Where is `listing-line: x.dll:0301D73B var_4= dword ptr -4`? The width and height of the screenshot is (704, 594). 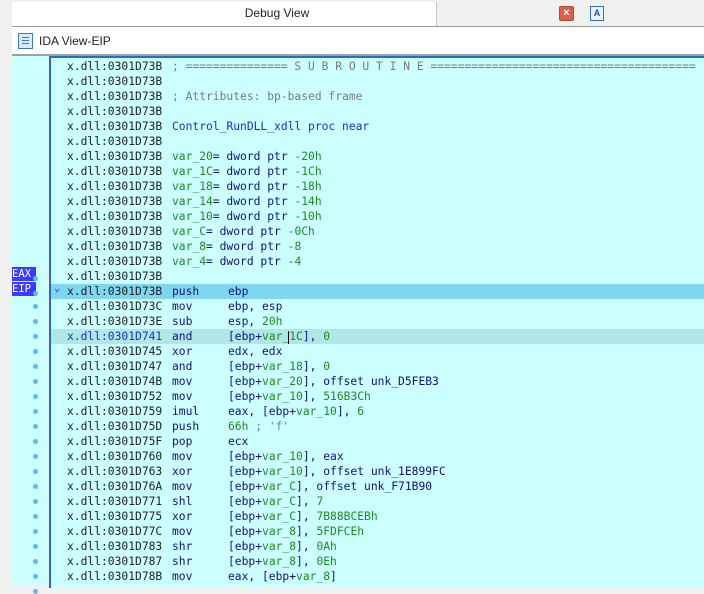
listing-line: x.dll:0301D73B var_4= dword ptr -4 is located at coordinates (377, 261).